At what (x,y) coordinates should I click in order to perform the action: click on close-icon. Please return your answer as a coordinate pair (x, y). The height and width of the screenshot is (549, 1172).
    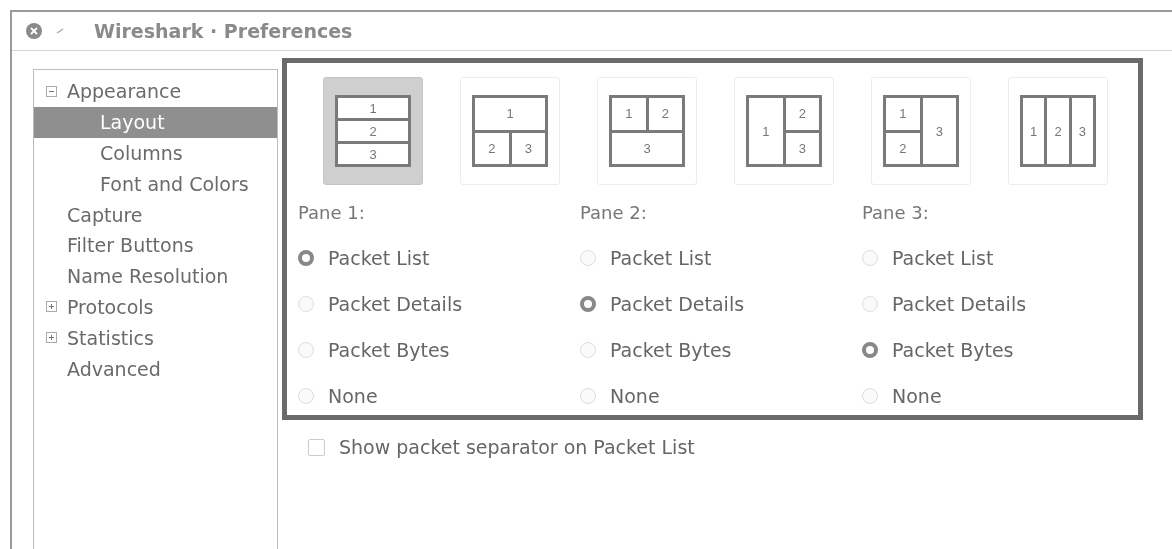
    Looking at the image, I should click on (34, 31).